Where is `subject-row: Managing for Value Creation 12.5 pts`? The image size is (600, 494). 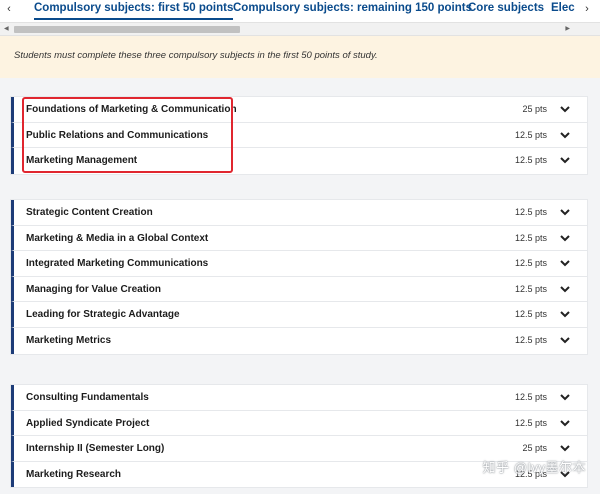 subject-row: Managing for Value Creation 12.5 pts is located at coordinates (299, 289).